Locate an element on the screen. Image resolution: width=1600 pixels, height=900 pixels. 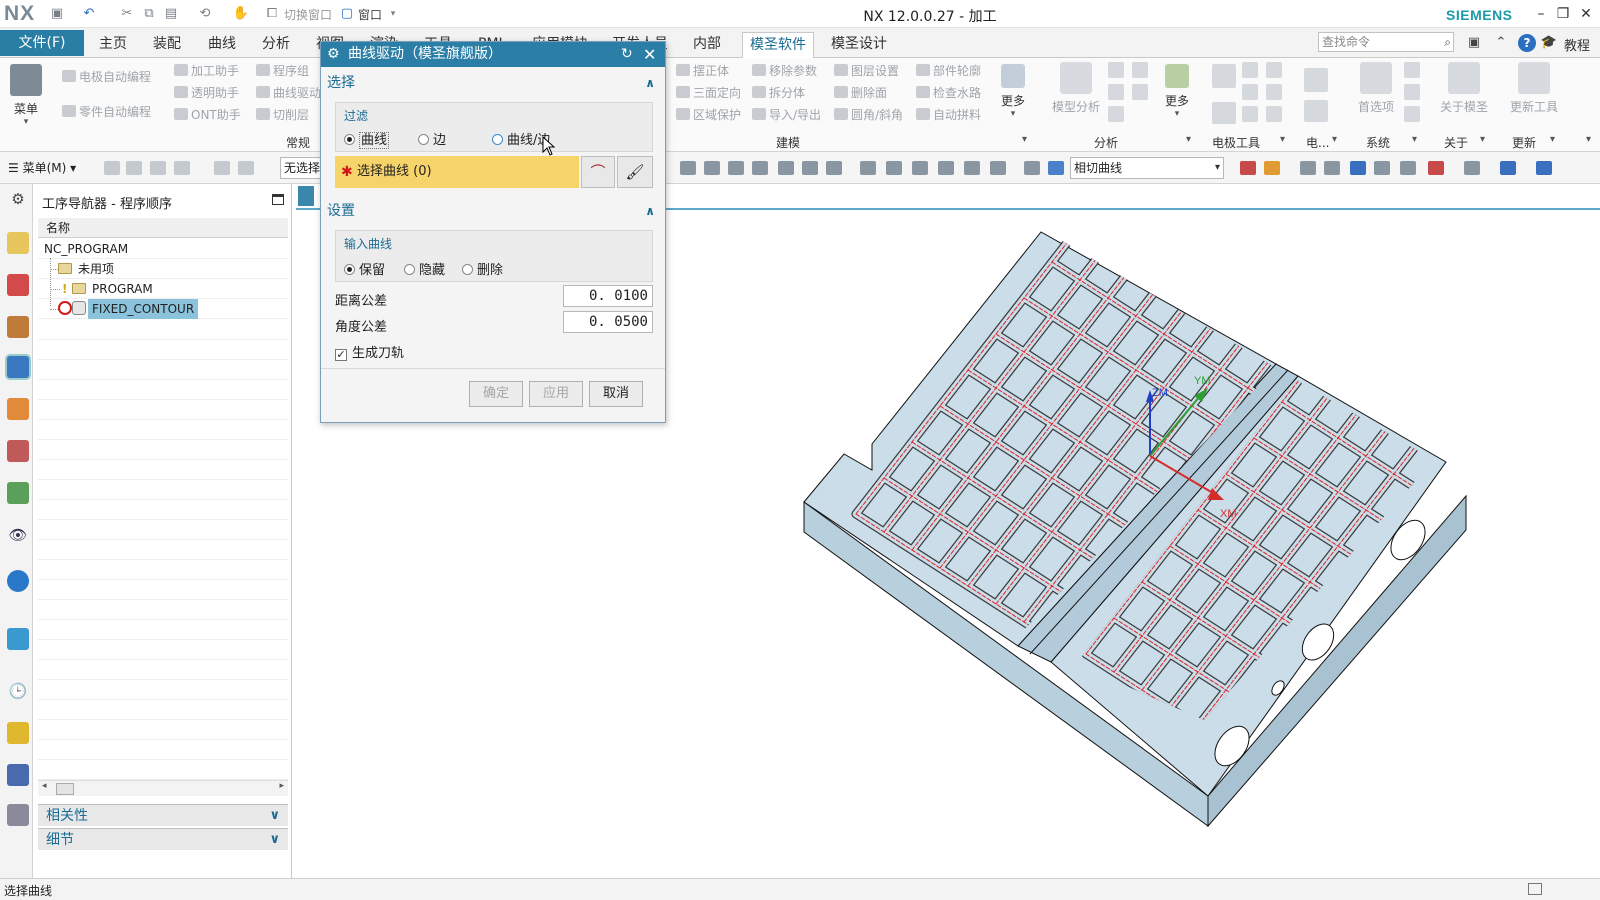
main-menu-button: ☰ 菜单(M) ▾ is located at coordinates (42, 167).